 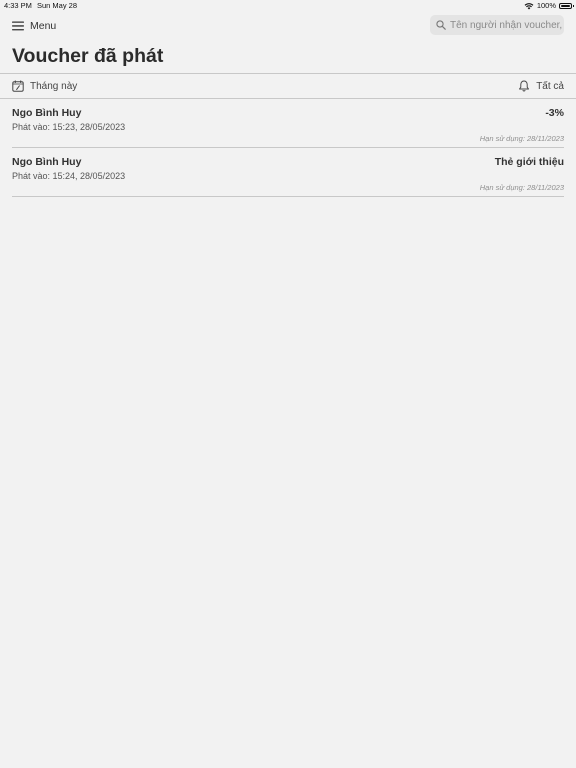 What do you see at coordinates (18, 26) in the screenshot?
I see `hamburger-icon` at bounding box center [18, 26].